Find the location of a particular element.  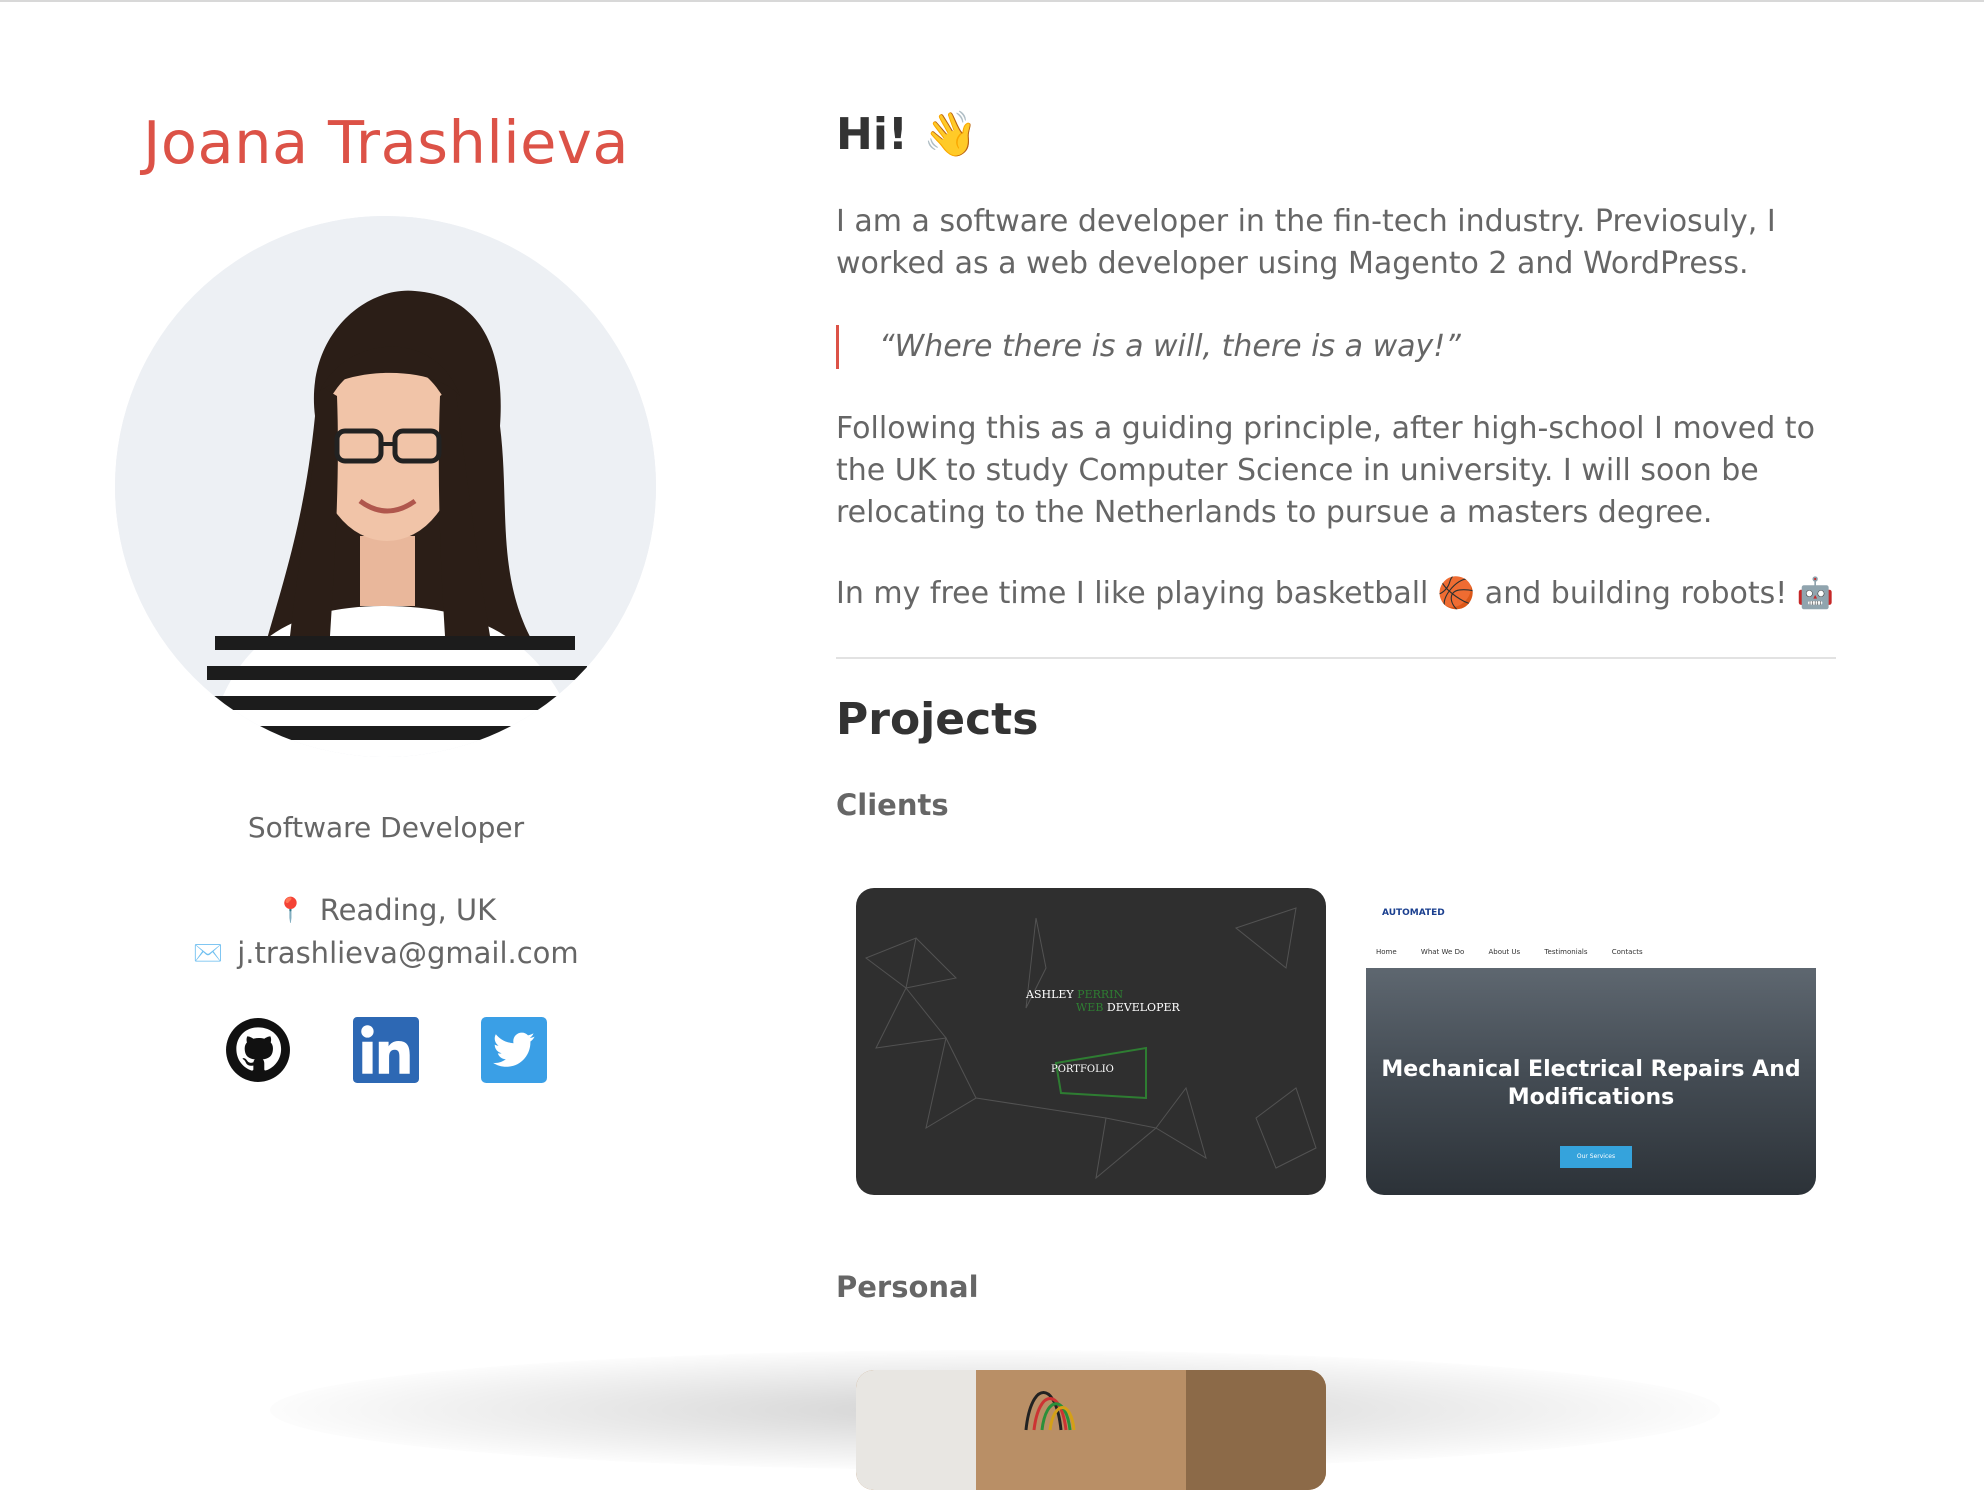

avatar is located at coordinates (385, 486).